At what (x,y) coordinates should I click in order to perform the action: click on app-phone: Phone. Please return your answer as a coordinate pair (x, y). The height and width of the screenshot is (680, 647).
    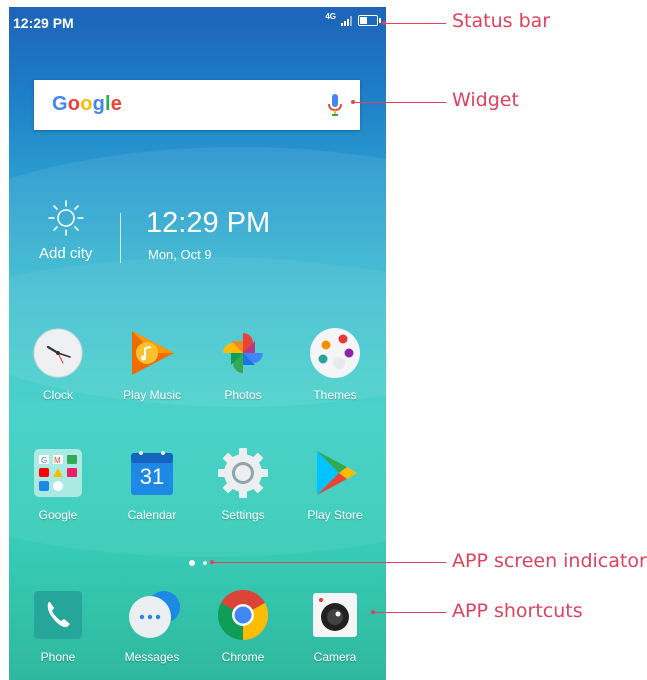
    Looking at the image, I should click on (58, 626).